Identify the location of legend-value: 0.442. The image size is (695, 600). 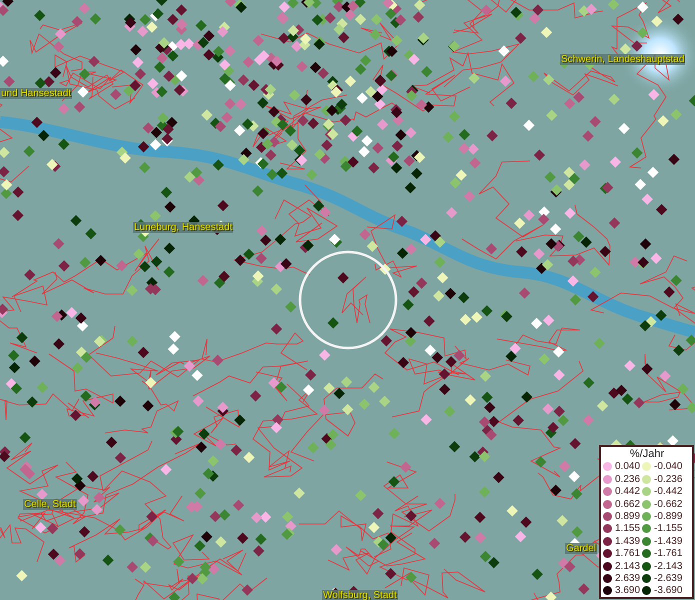
(627, 492).